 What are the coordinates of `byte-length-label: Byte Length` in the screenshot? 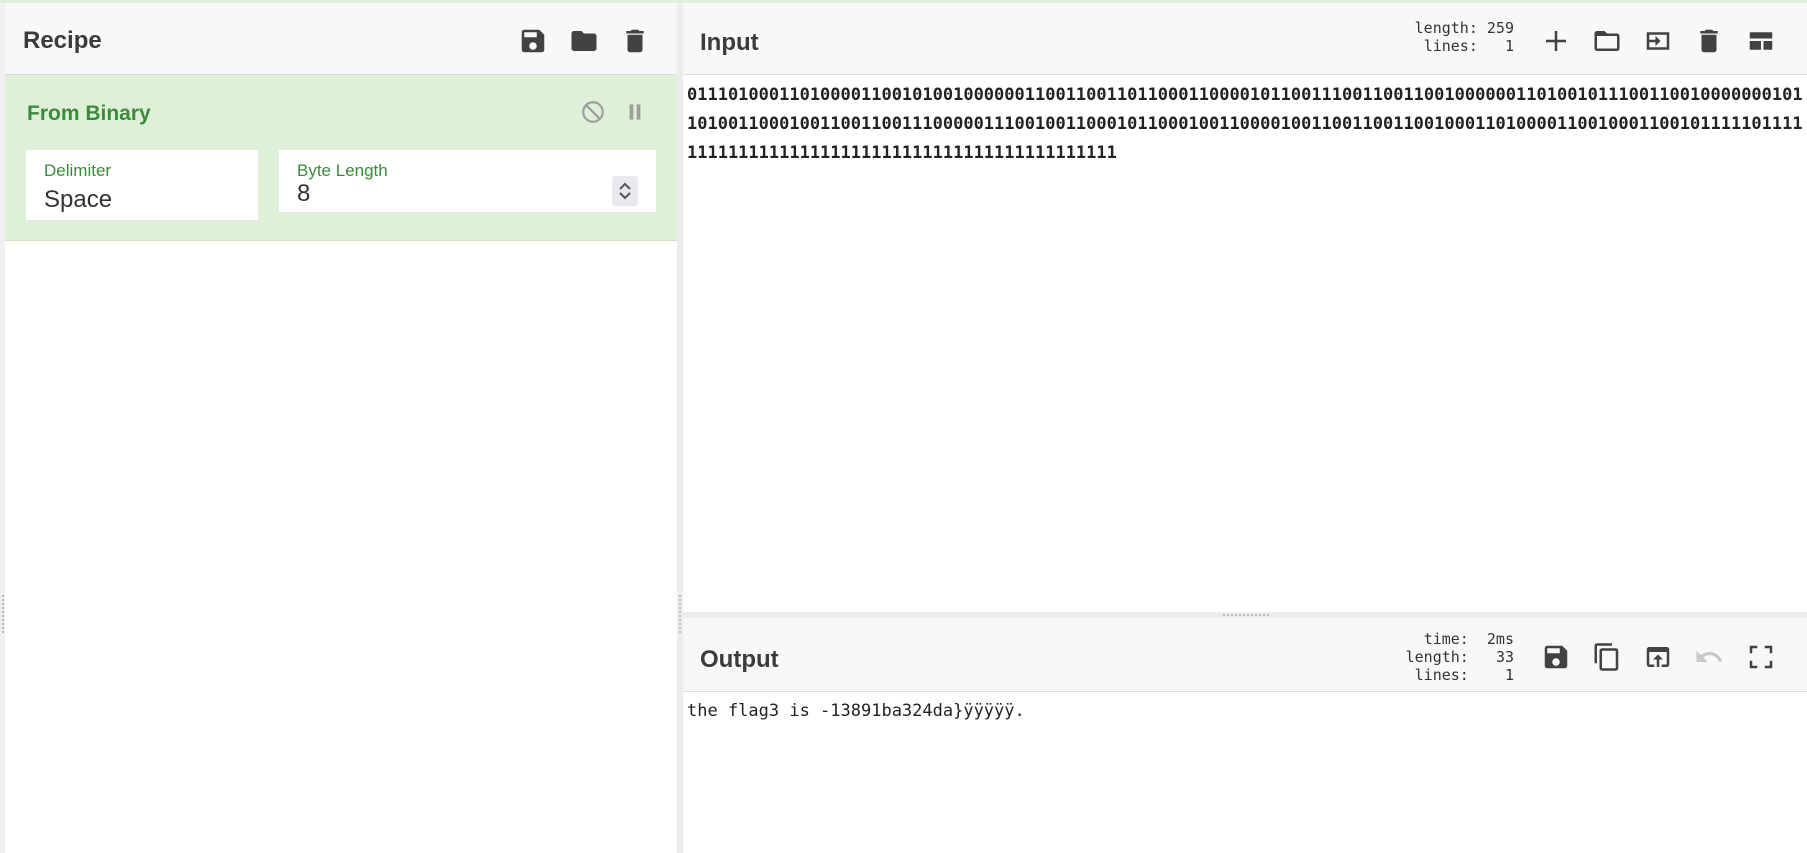 It's located at (342, 170).